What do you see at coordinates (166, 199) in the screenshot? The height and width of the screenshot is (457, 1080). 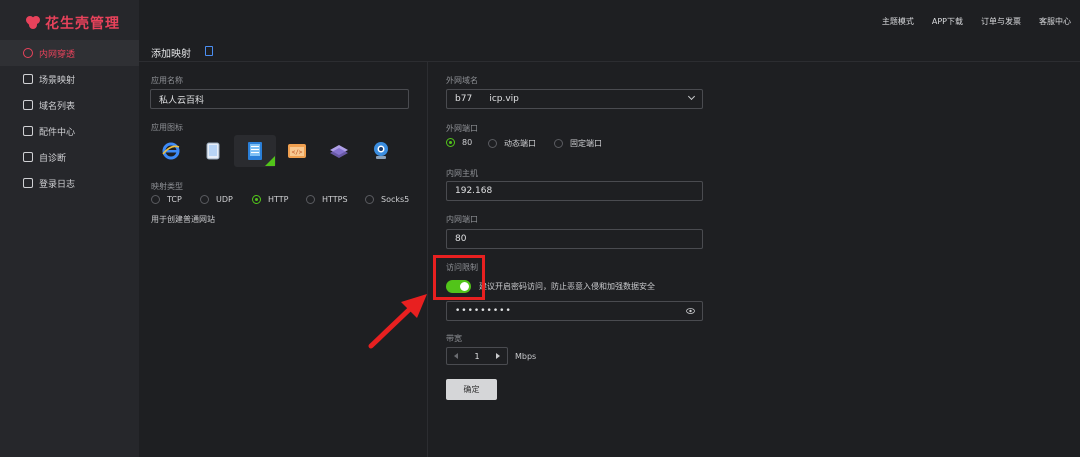 I see `map-type-tcp: TCP` at bounding box center [166, 199].